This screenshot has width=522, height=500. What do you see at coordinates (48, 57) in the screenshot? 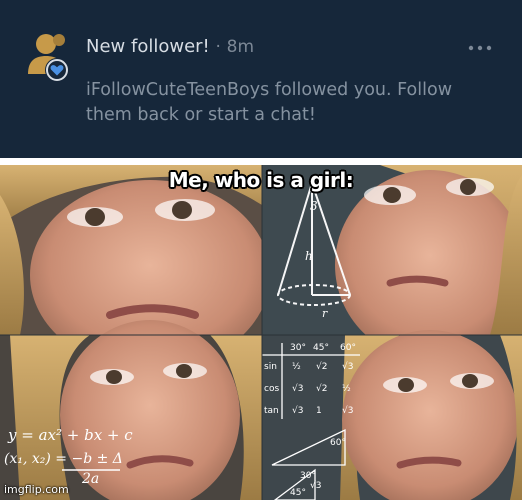
I see `user-avatar-icon` at bounding box center [48, 57].